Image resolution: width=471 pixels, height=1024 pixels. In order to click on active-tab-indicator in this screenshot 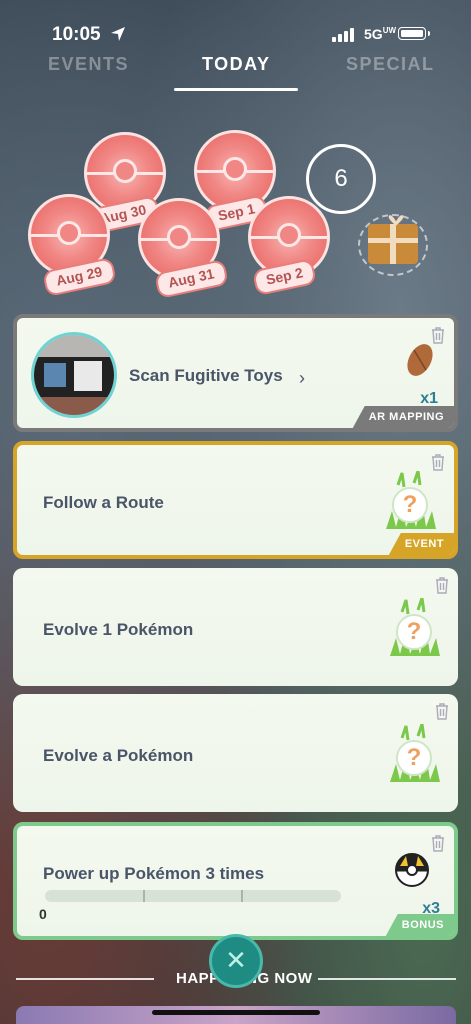, I will do `click(236, 89)`.